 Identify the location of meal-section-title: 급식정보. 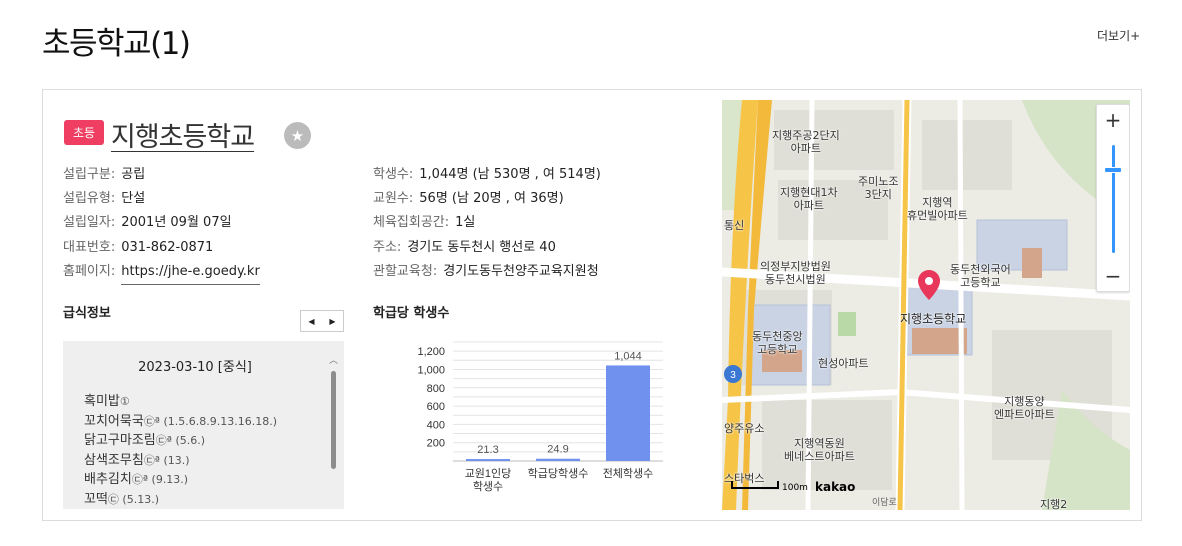
(87, 313).